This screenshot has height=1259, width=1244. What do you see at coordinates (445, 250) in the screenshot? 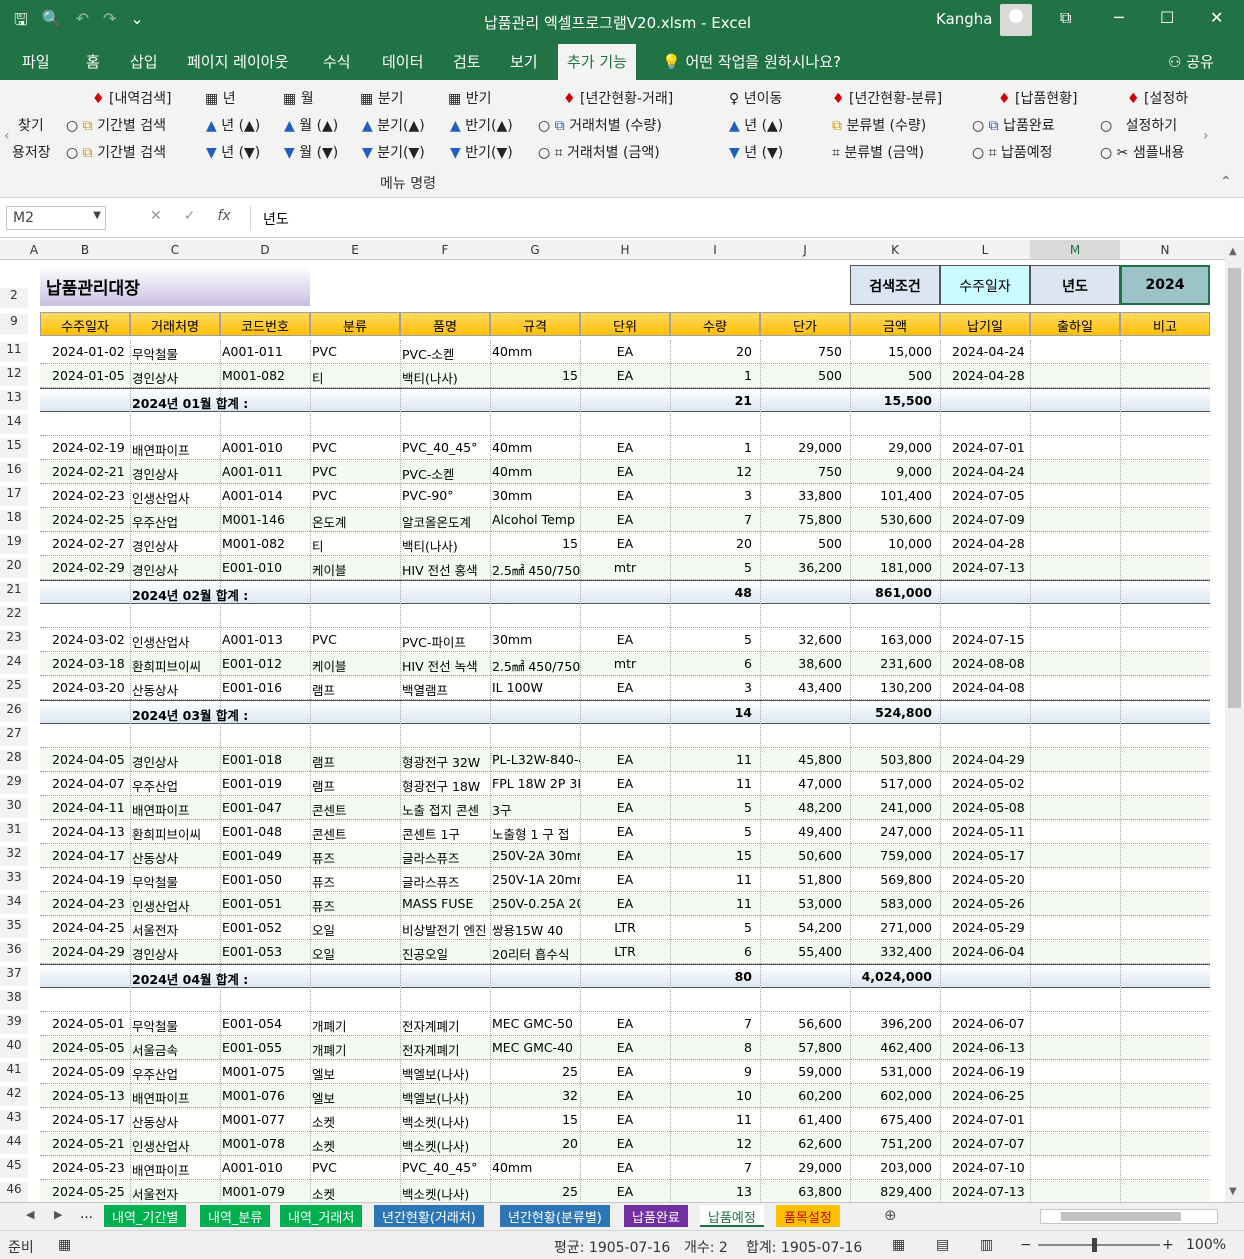
I see `column-header: F` at bounding box center [445, 250].